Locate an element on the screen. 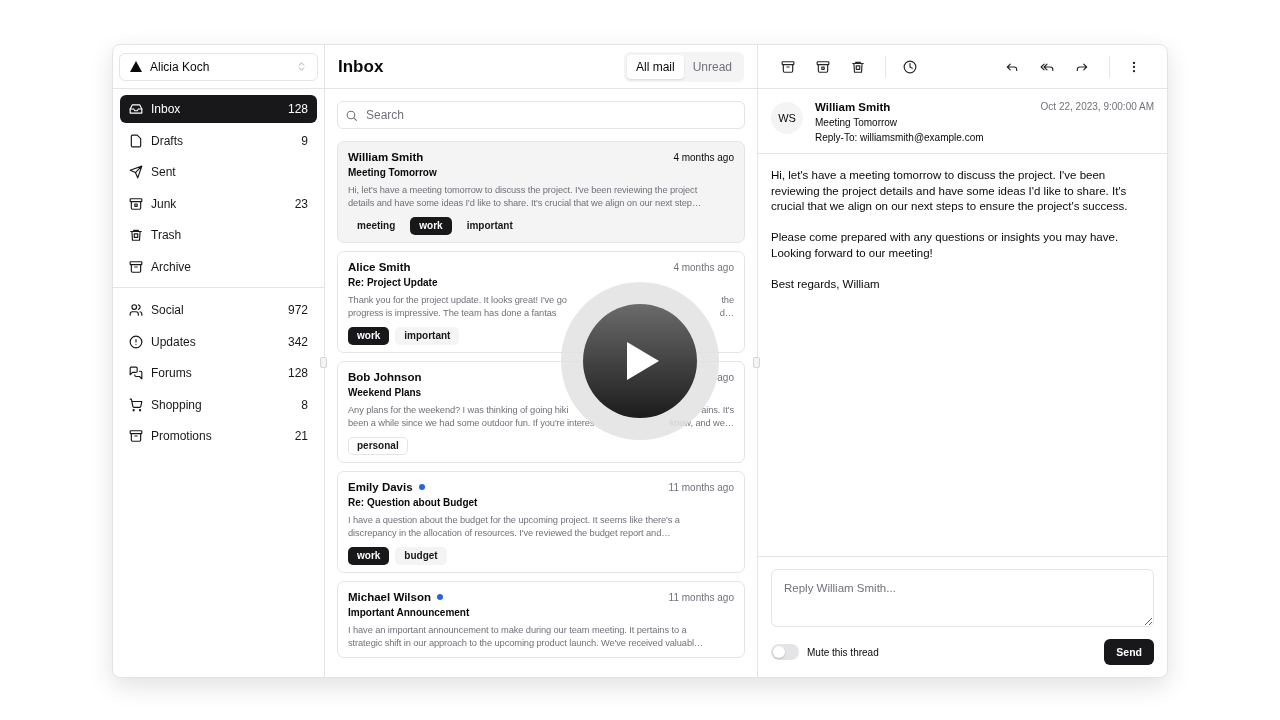  email-subject: Re: Project Update is located at coordinates (393, 282).